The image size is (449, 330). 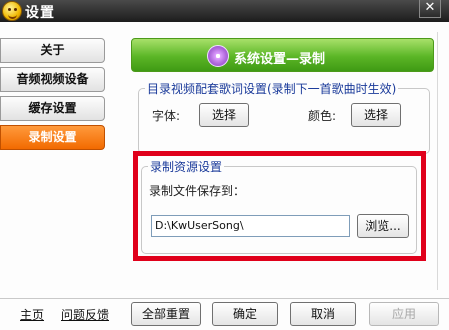 I want to click on font-label: 字体:, so click(x=166, y=116).